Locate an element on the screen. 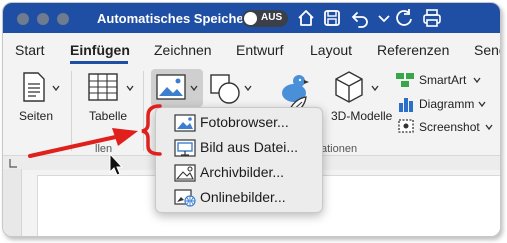  tab-stop-icon is located at coordinates (13, 163).